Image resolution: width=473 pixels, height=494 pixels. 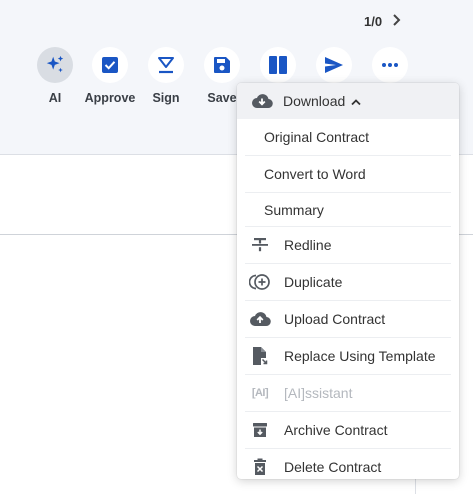 I want to click on menu-item-download: Download, so click(x=348, y=101).